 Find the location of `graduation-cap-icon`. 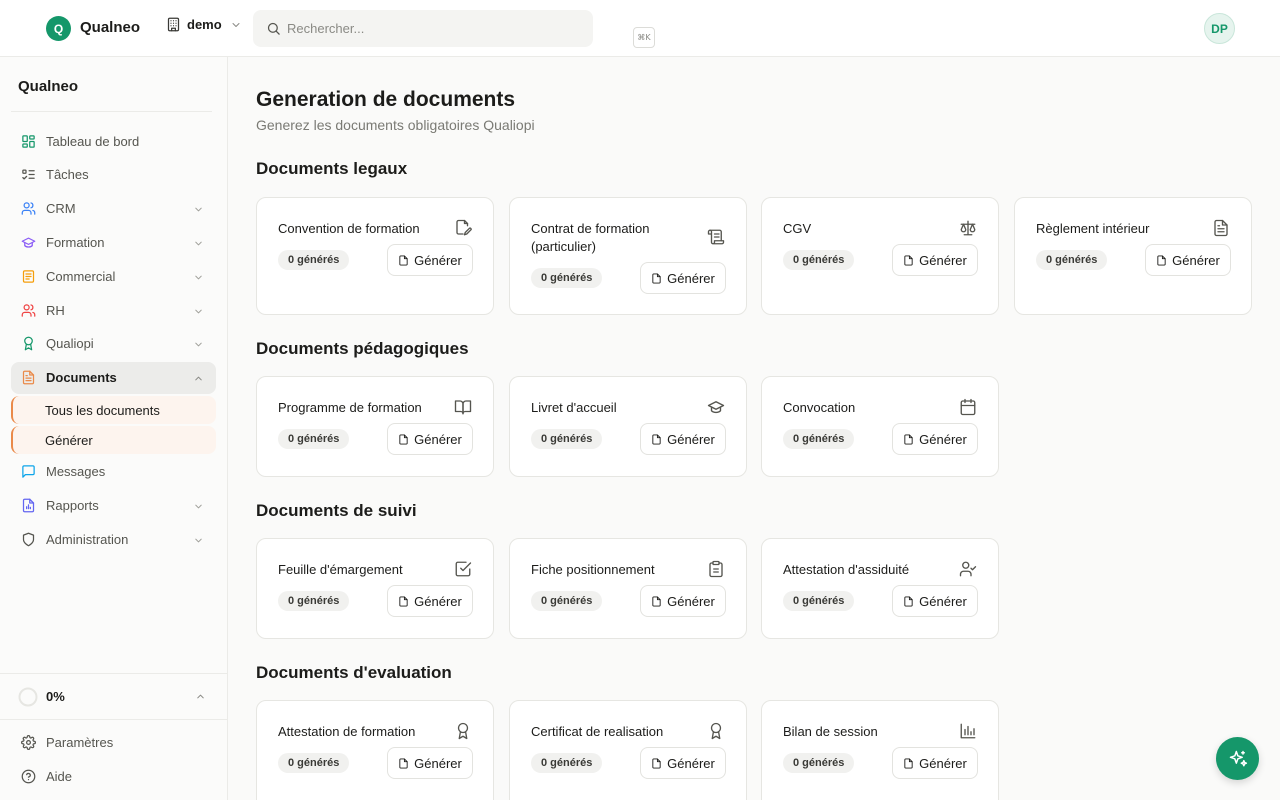

graduation-cap-icon is located at coordinates (28, 242).